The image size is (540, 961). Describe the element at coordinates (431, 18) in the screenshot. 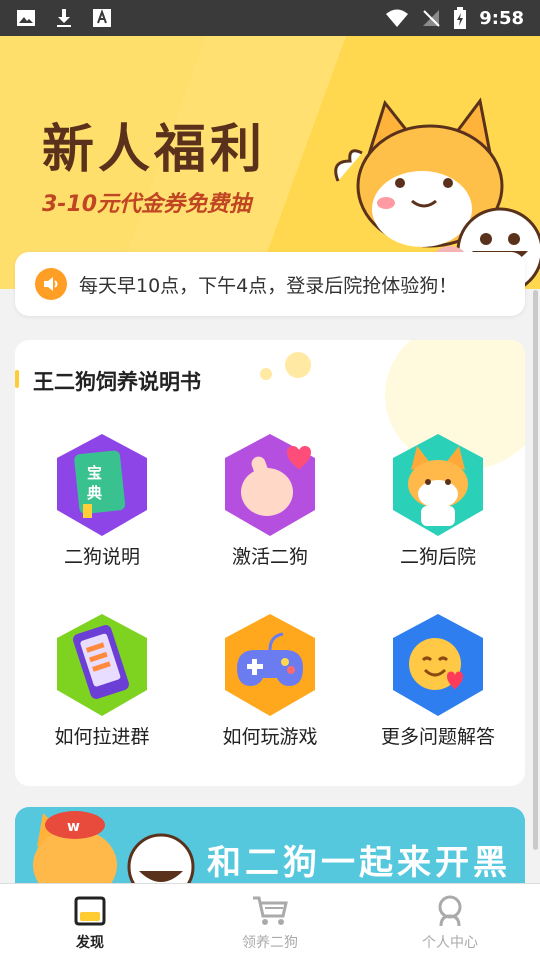

I see `no-signal-icon` at that location.